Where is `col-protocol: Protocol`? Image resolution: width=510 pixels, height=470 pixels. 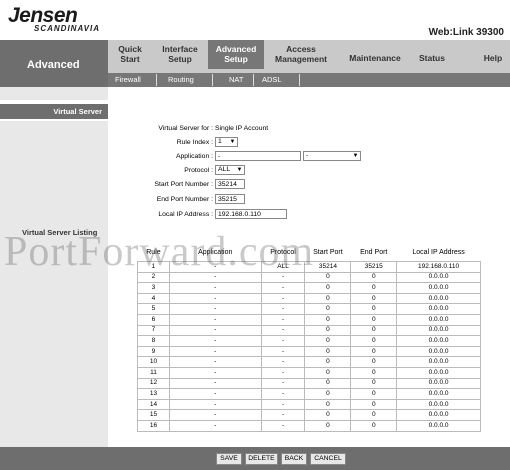 col-protocol: Protocol is located at coordinates (283, 252).